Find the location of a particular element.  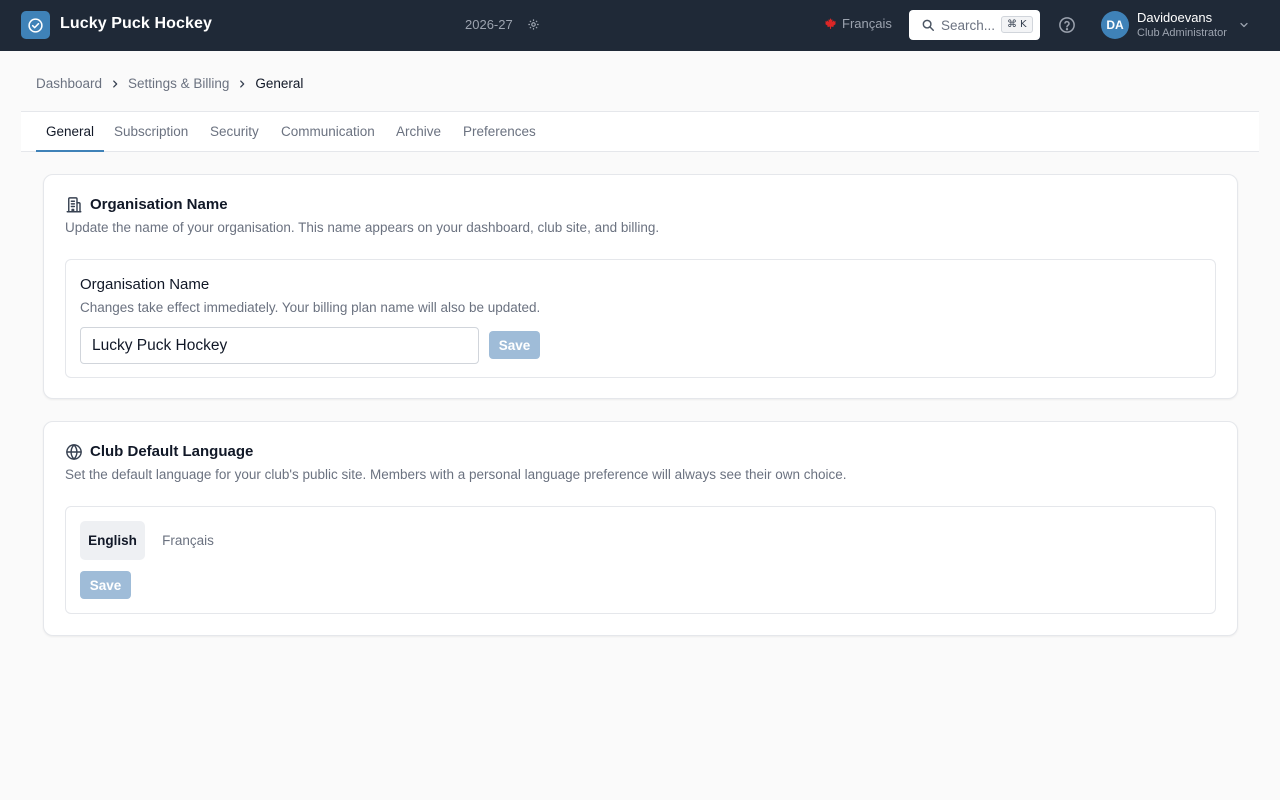

tab-communication: Communication is located at coordinates (328, 131).